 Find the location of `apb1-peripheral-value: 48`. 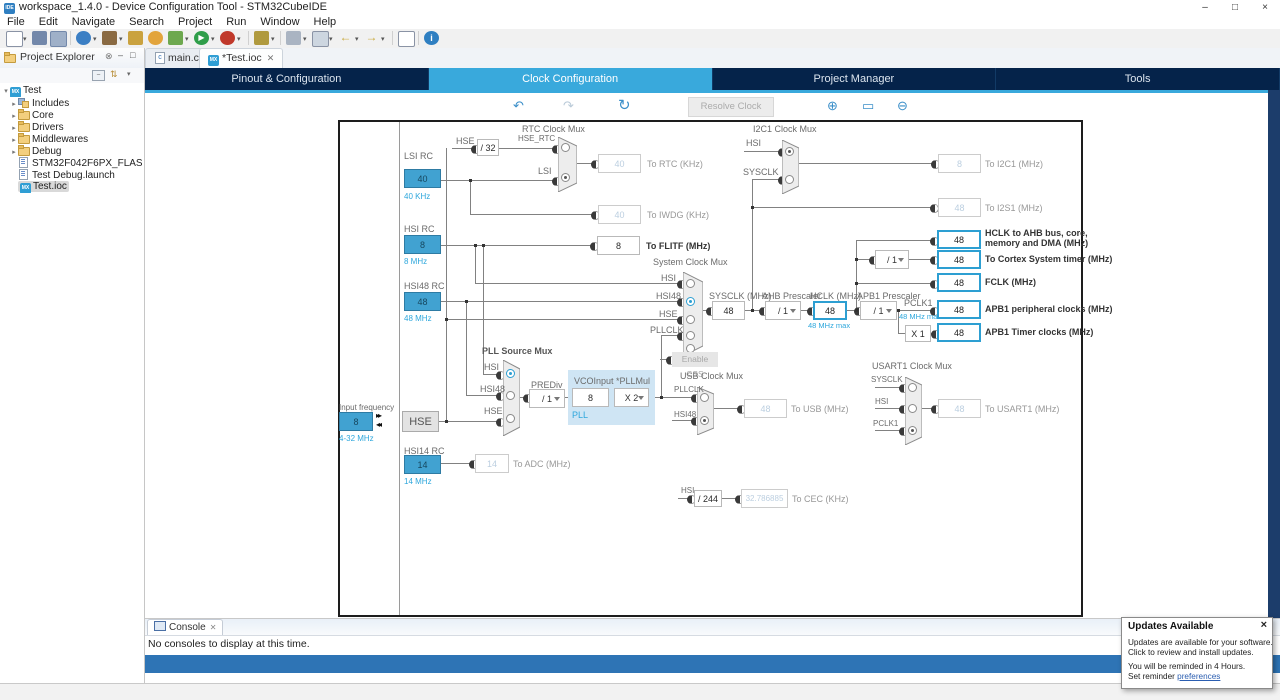

apb1-peripheral-value: 48 is located at coordinates (959, 309).